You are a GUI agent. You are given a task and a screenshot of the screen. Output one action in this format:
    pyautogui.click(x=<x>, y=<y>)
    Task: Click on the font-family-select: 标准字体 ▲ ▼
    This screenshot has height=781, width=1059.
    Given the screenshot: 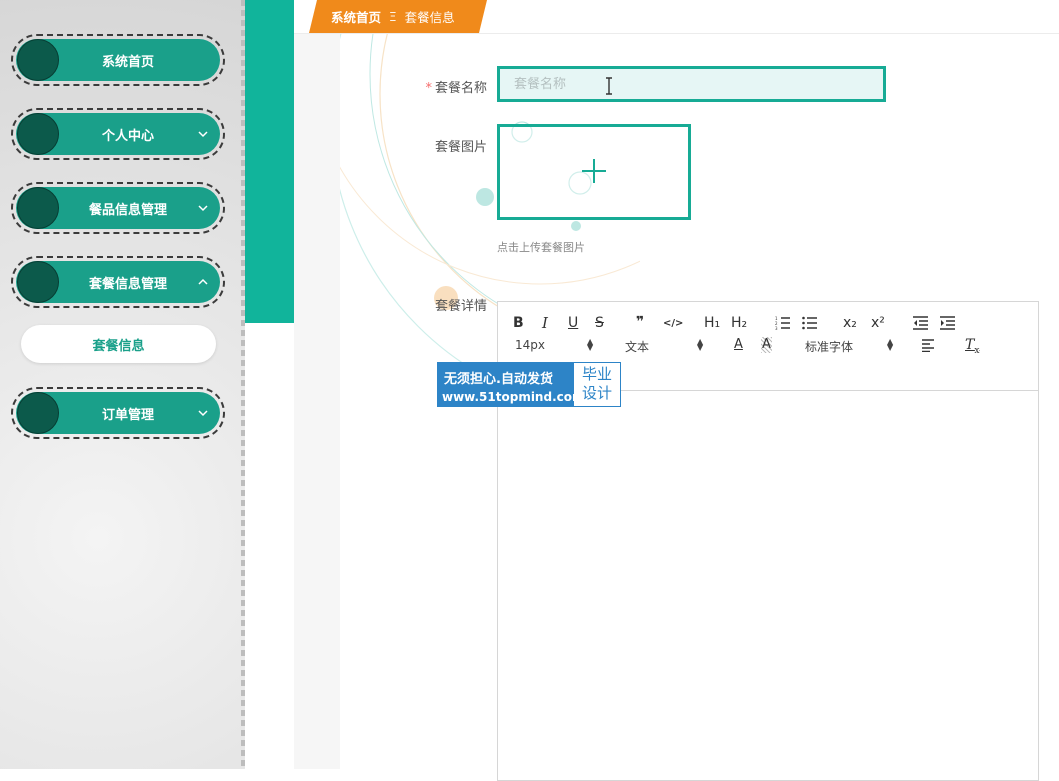 What is the action you would take?
    pyautogui.click(x=849, y=346)
    